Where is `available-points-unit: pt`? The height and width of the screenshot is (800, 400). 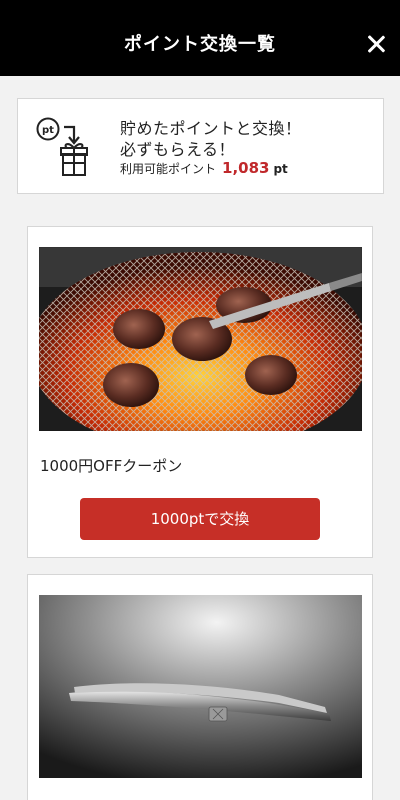 available-points-unit: pt is located at coordinates (280, 169).